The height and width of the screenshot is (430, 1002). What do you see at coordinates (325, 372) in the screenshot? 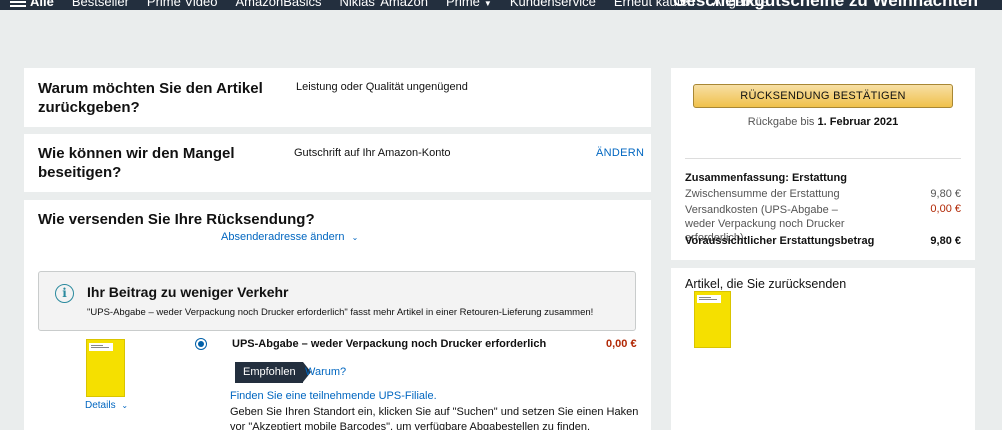
I see `why-link: Warum?` at bounding box center [325, 372].